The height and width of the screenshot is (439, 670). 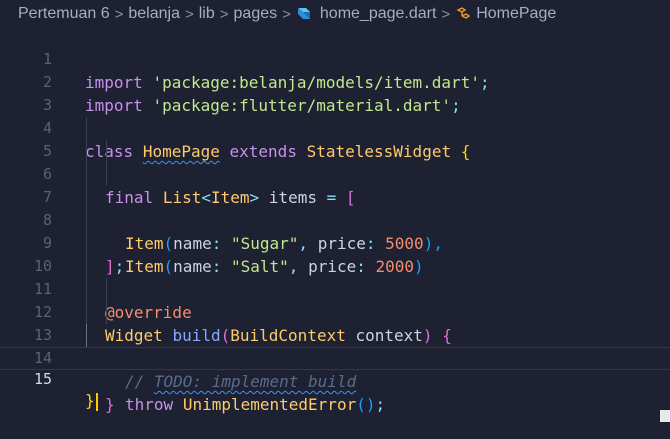 I want to click on token-bracket: (), so click(x=366, y=404).